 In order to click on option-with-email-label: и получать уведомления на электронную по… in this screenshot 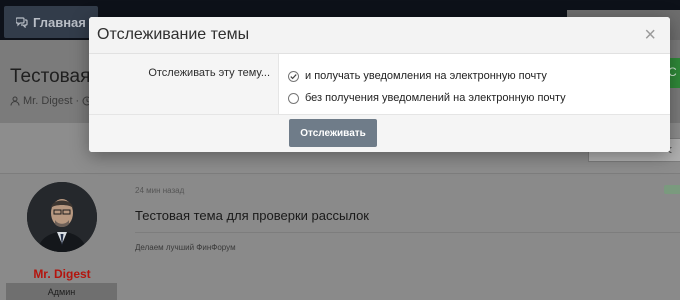, I will do `click(426, 76)`.